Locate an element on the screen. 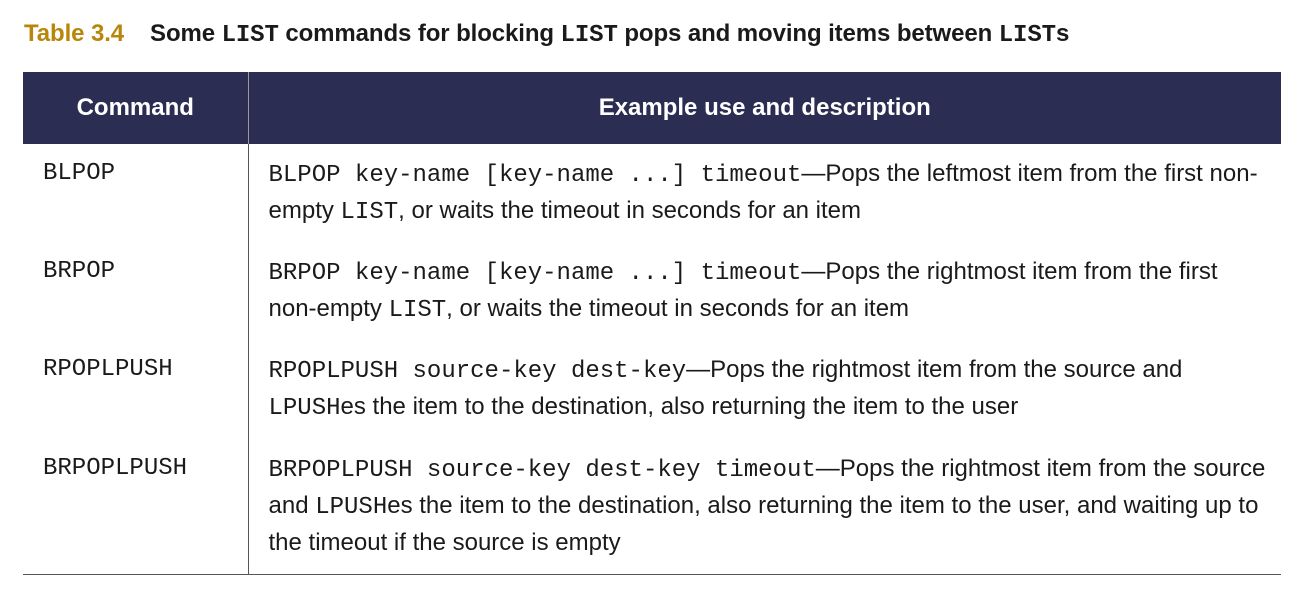  caption-text-part: Some is located at coordinates (186, 33).